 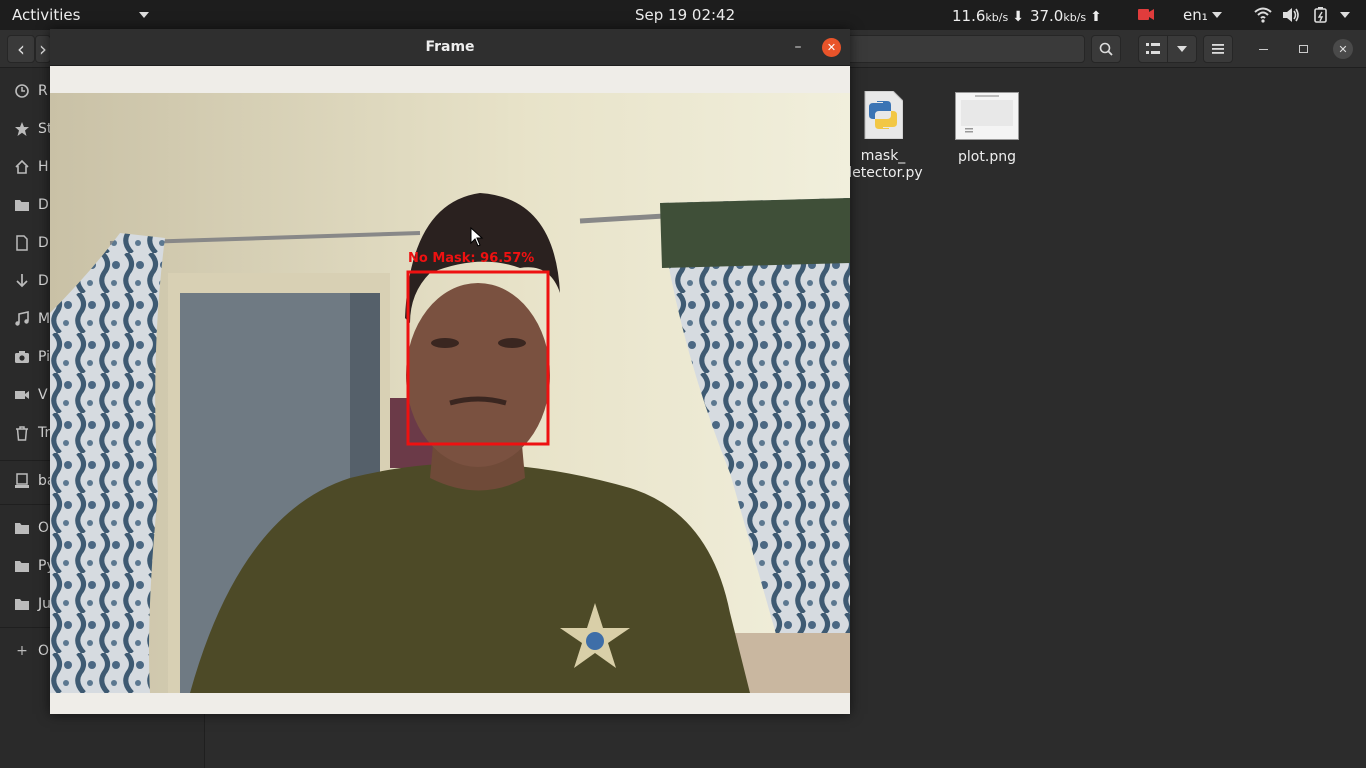 What do you see at coordinates (755, 233) in the screenshot?
I see `curtain-valance` at bounding box center [755, 233].